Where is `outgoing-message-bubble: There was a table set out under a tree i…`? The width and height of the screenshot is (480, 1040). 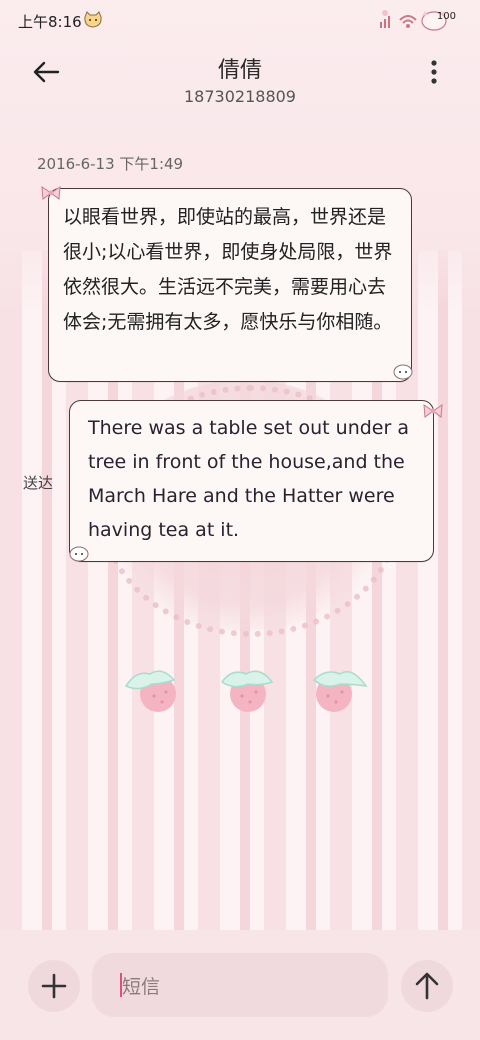
outgoing-message-bubble: There was a table set out under a tree i… is located at coordinates (251, 481).